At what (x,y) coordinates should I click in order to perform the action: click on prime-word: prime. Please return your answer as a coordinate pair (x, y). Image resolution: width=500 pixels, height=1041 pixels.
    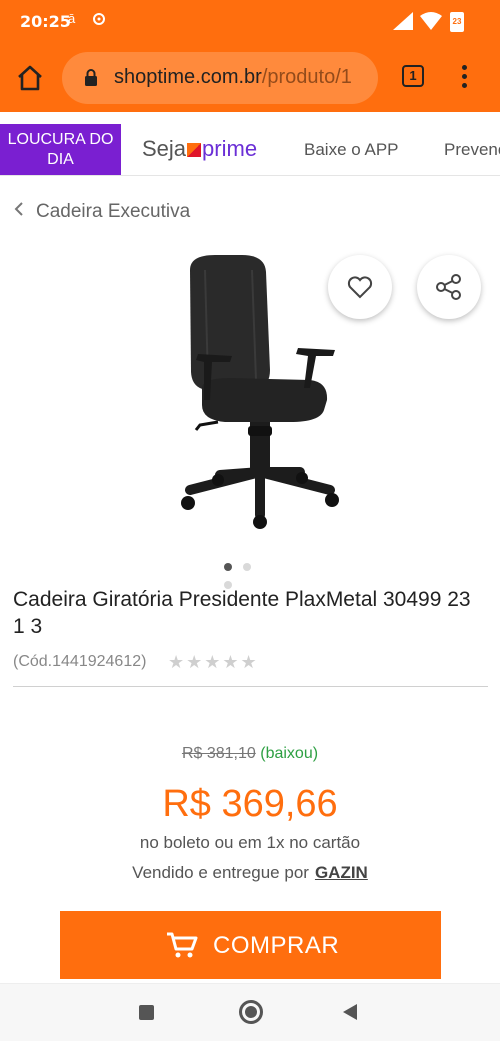
    Looking at the image, I should click on (230, 148).